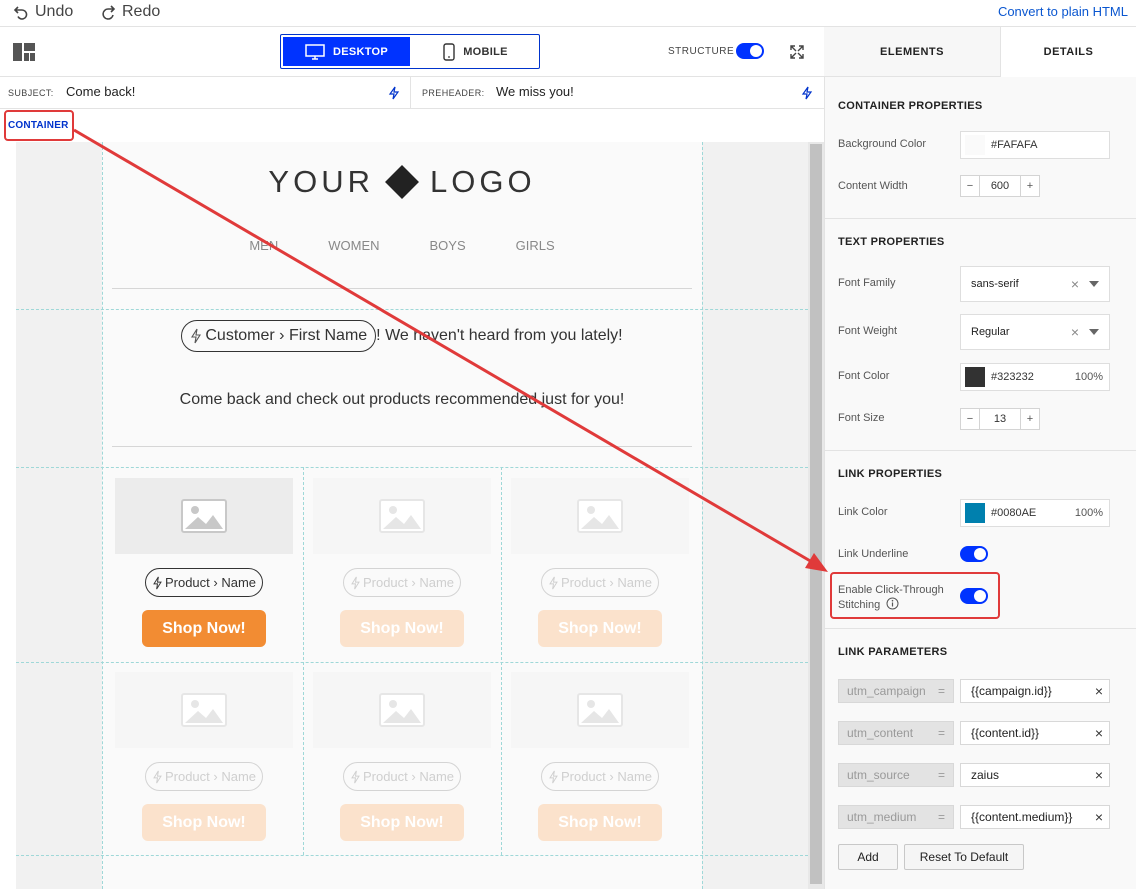 The image size is (1136, 889). Describe the element at coordinates (279, 336) in the screenshot. I see `first-name-token: Customer › First Name` at that location.